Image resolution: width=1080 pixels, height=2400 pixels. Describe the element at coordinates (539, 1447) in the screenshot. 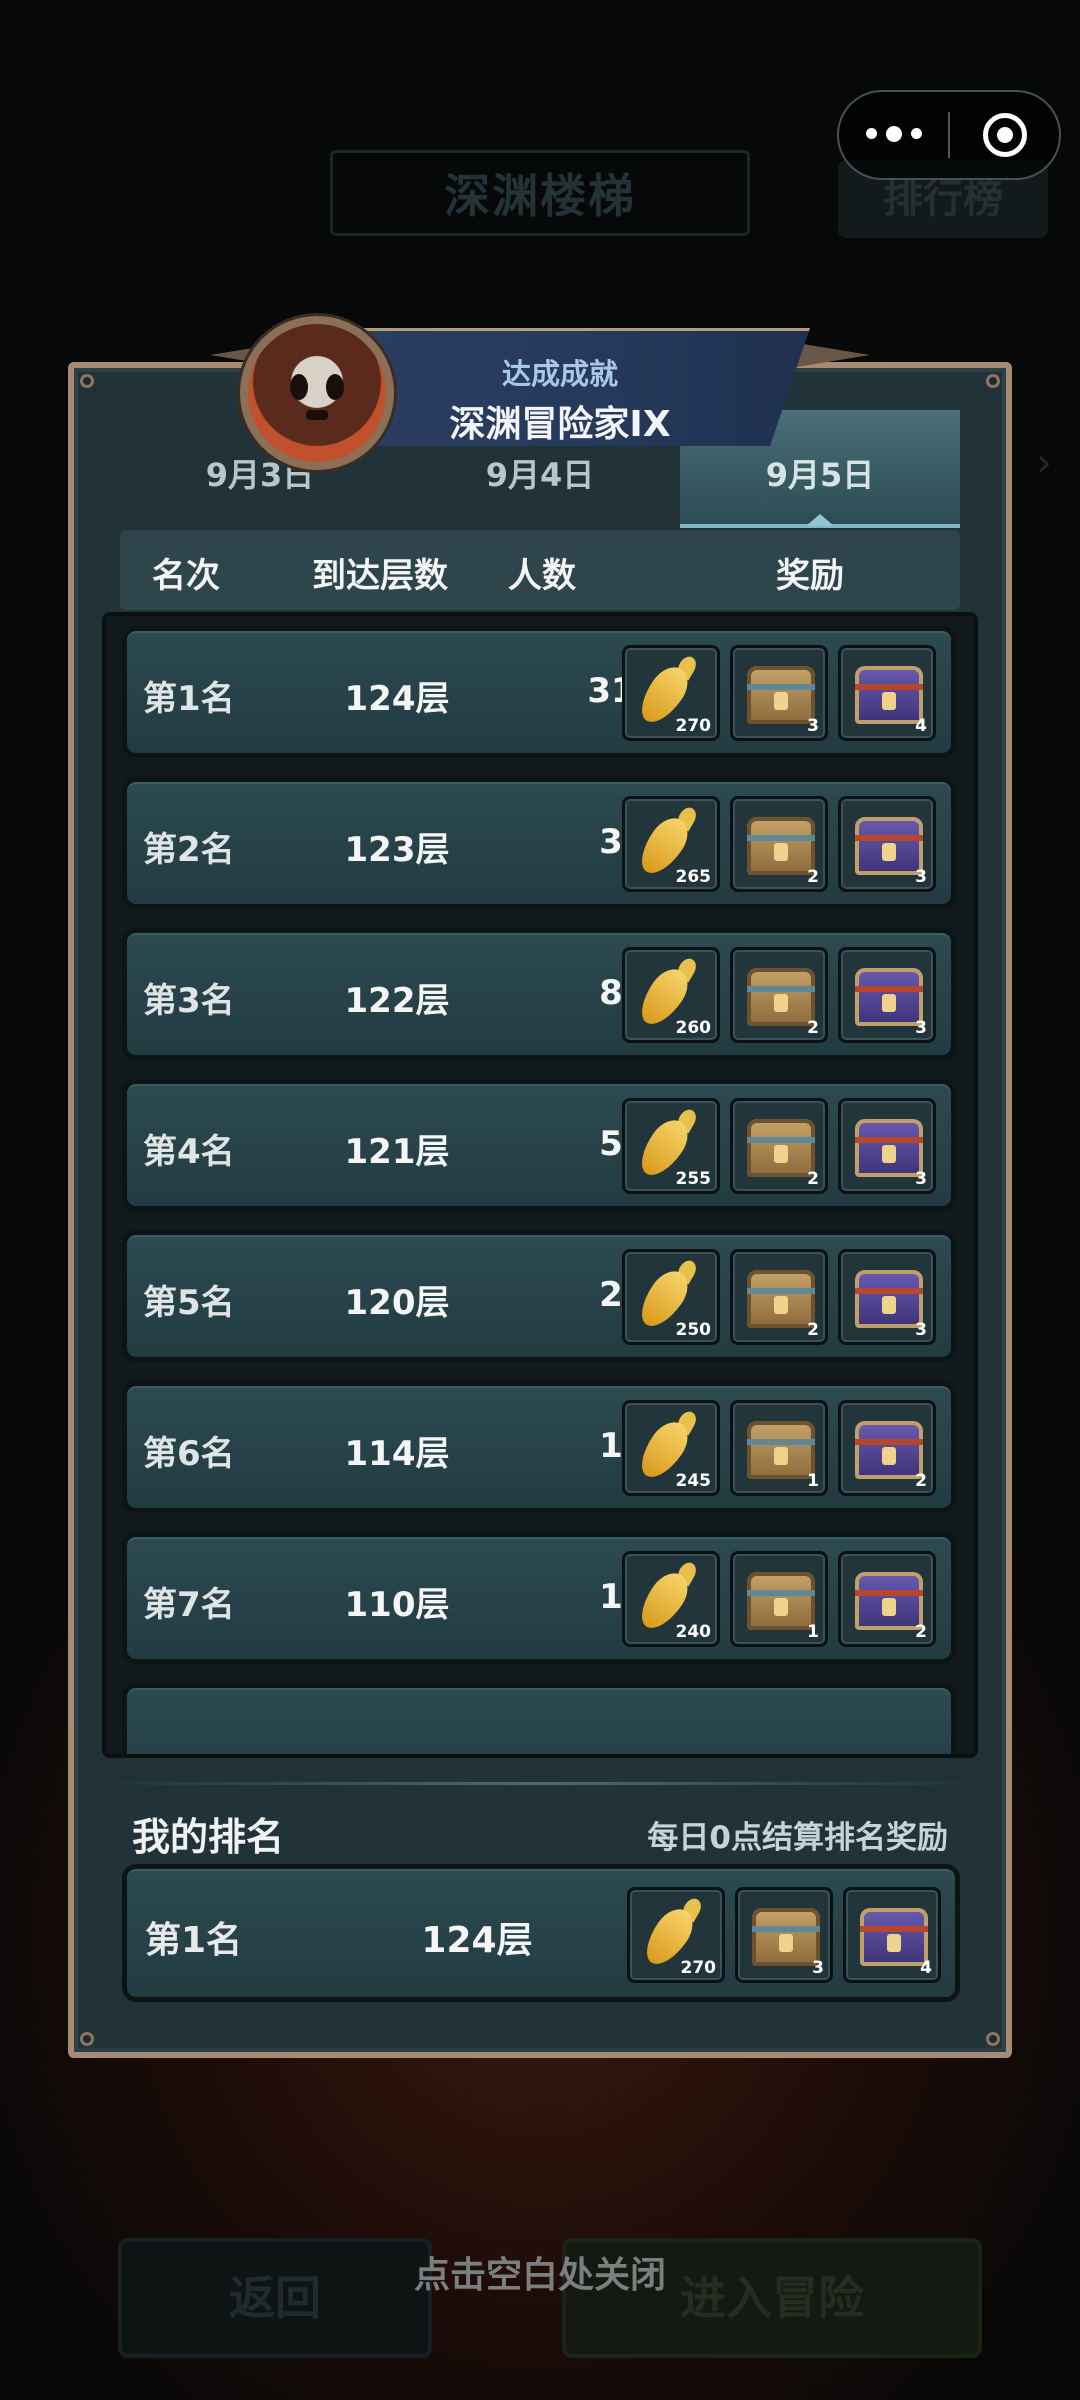

I see `table-row: 第6名 114层 1 245 1 2` at that location.